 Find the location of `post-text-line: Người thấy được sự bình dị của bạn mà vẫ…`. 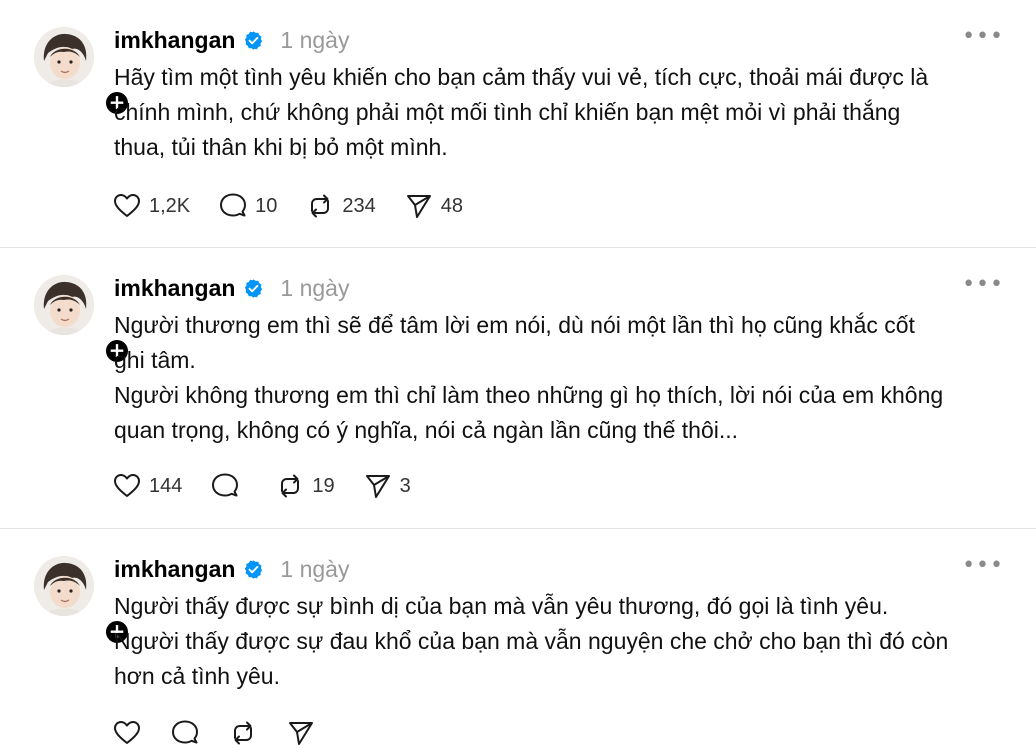

post-text-line: Người thấy được sự bình dị của bạn mà vẫ… is located at coordinates (501, 606).